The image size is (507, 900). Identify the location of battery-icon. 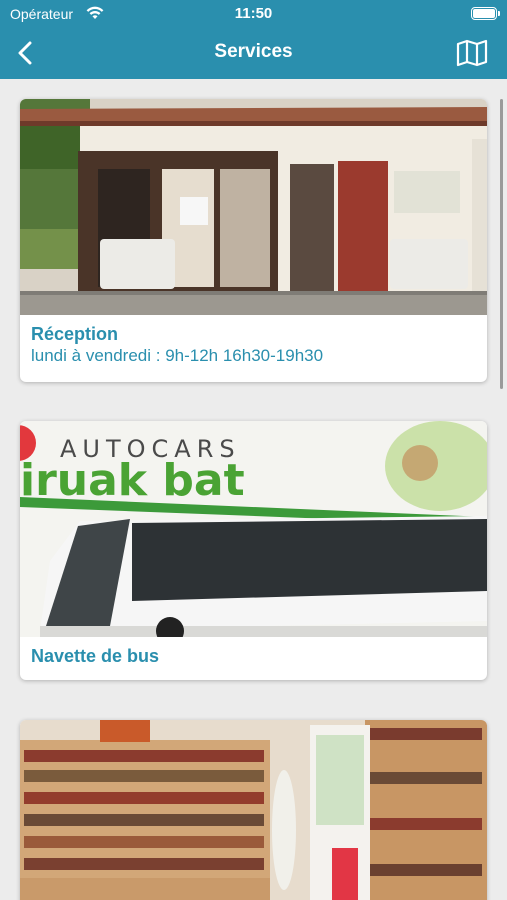
(485, 13).